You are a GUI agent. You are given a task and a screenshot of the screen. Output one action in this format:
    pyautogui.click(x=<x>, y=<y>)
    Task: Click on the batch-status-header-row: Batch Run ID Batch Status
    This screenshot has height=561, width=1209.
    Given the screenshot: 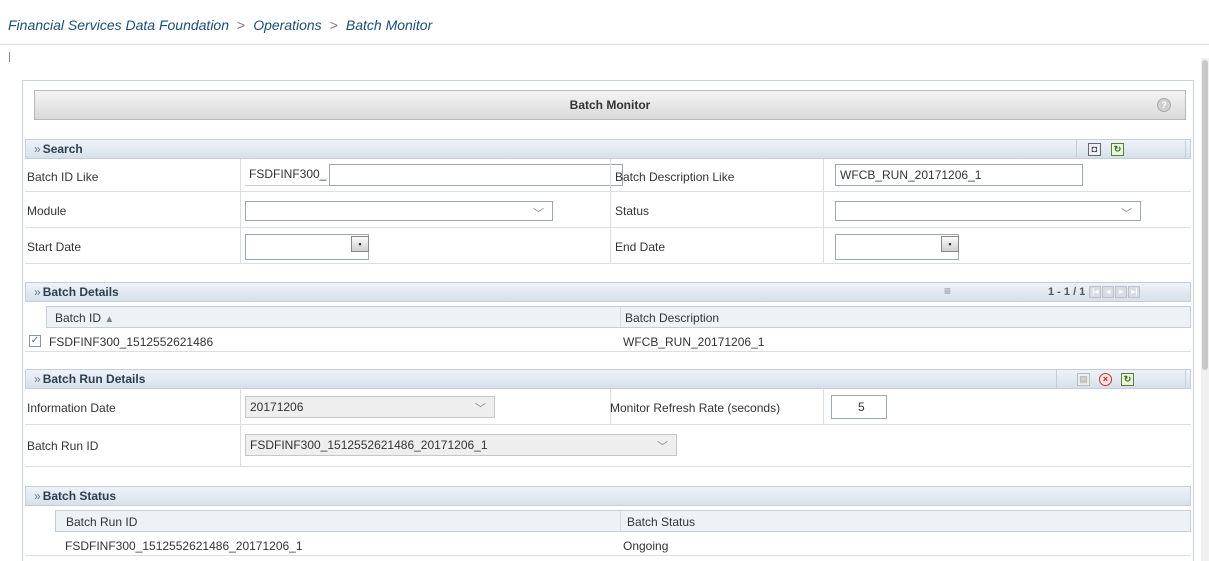 What is the action you would take?
    pyautogui.click(x=623, y=521)
    